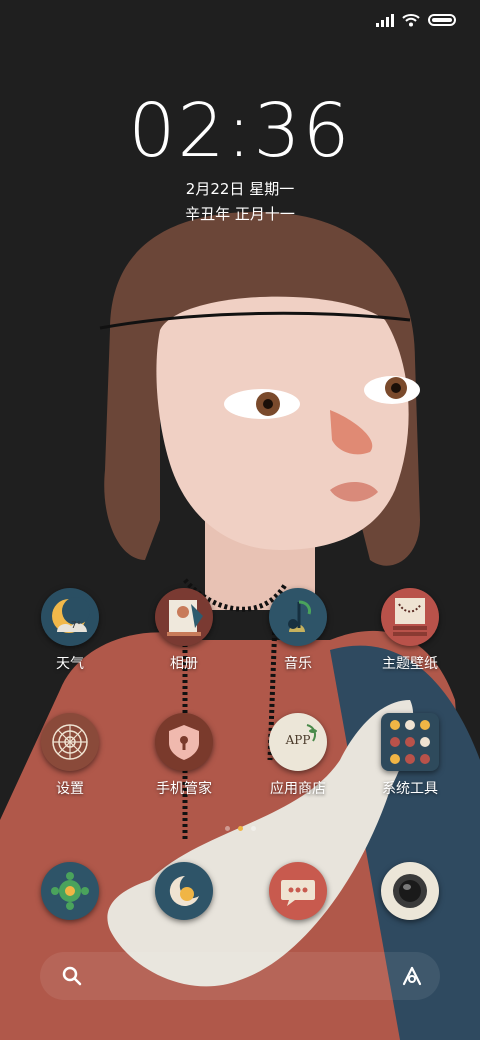 The height and width of the screenshot is (1040, 480). I want to click on wifi-icon, so click(411, 20).